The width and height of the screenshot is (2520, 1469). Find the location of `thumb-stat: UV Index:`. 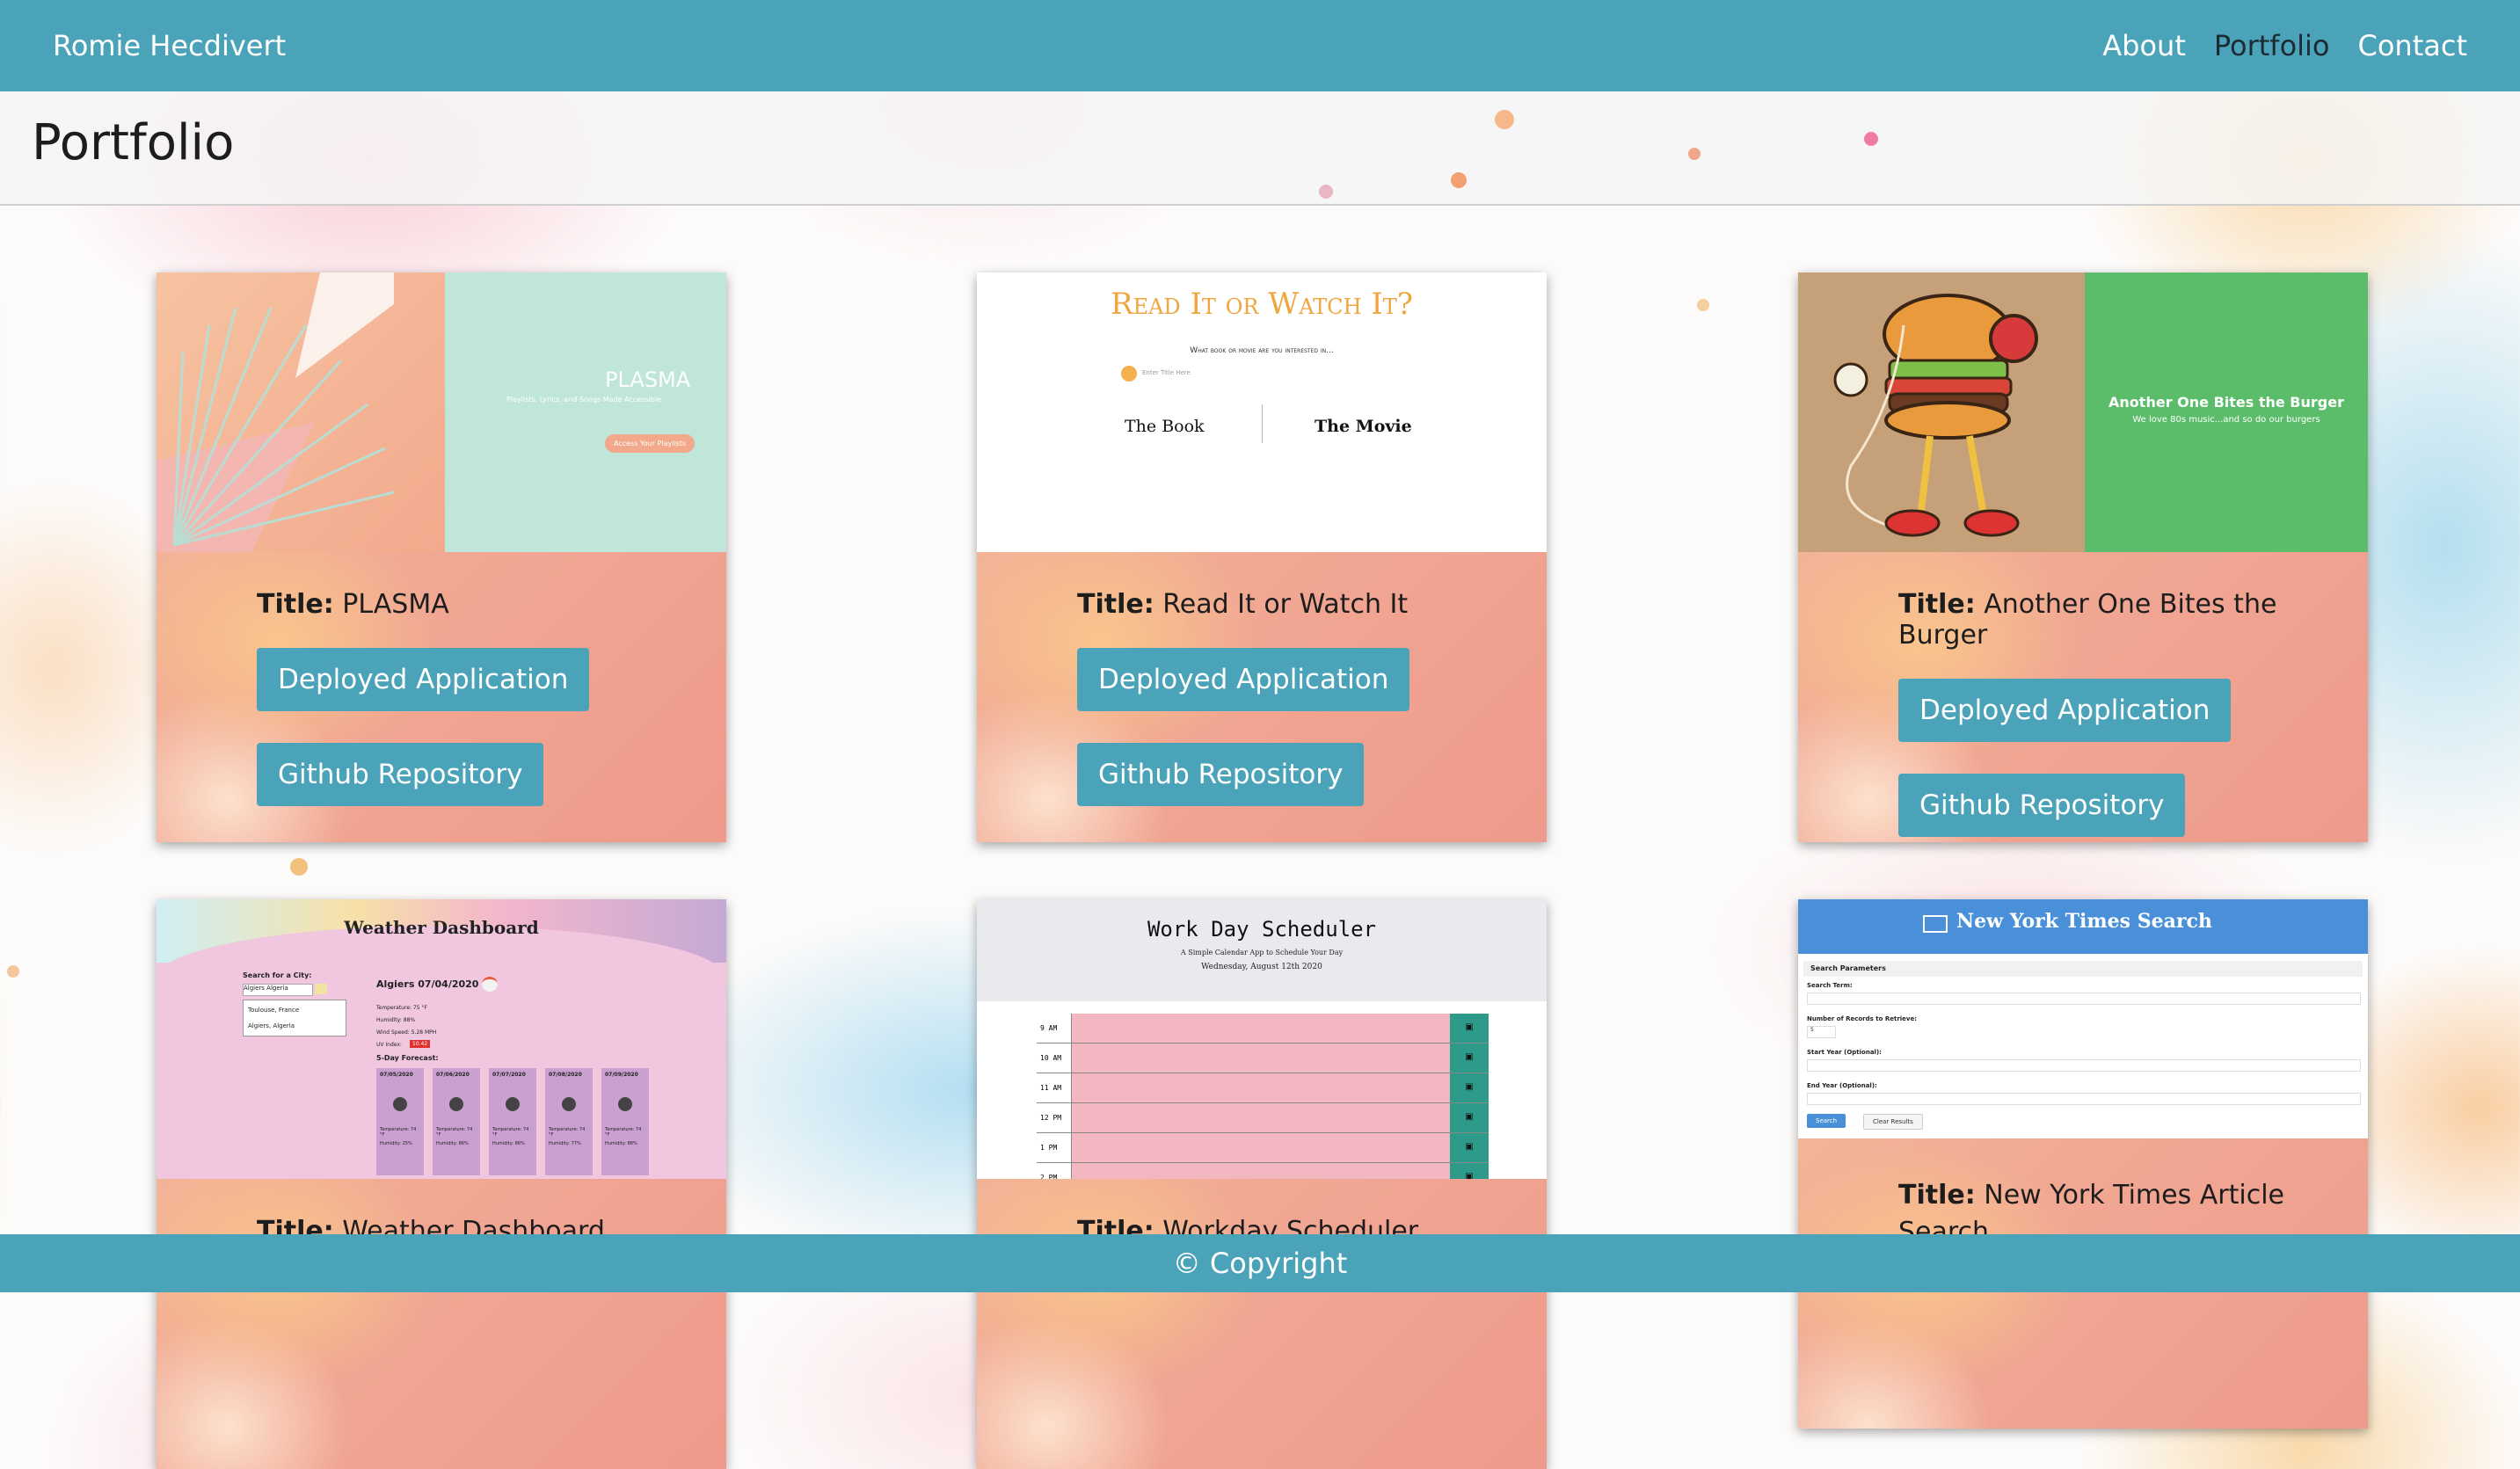

thumb-stat: UV Index: is located at coordinates (389, 1045).